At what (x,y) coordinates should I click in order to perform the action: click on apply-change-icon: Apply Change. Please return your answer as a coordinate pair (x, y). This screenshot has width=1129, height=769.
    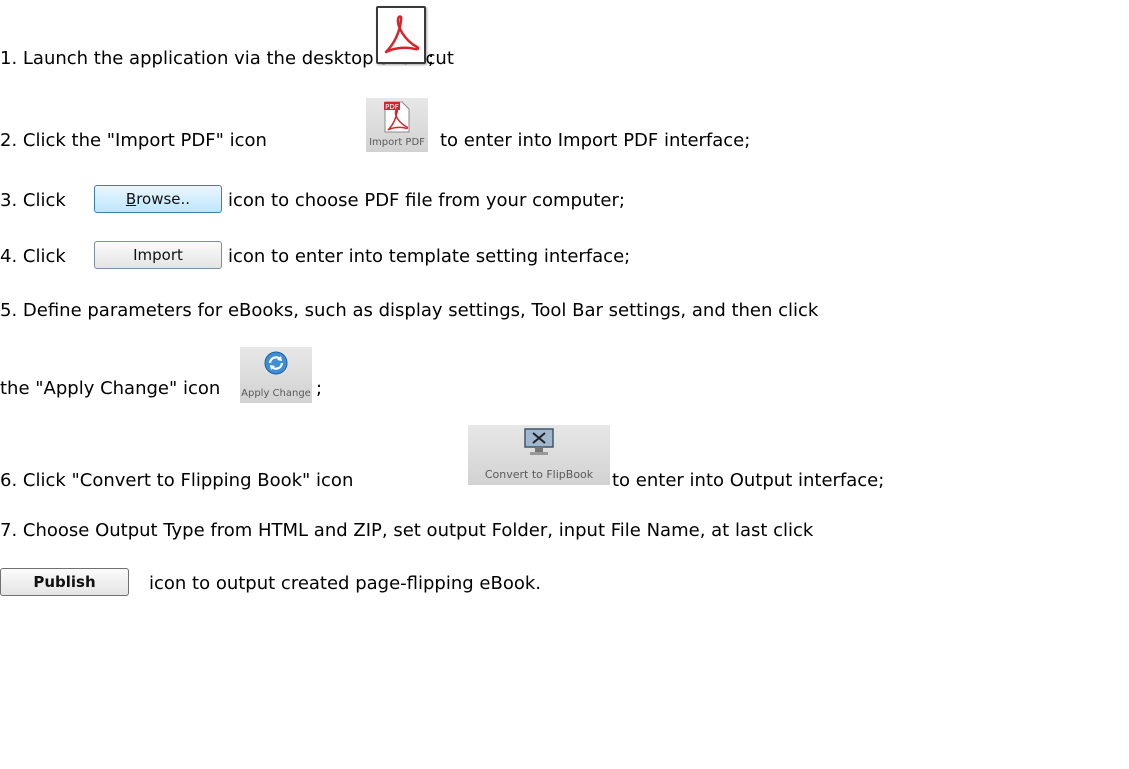
    Looking at the image, I should click on (276, 375).